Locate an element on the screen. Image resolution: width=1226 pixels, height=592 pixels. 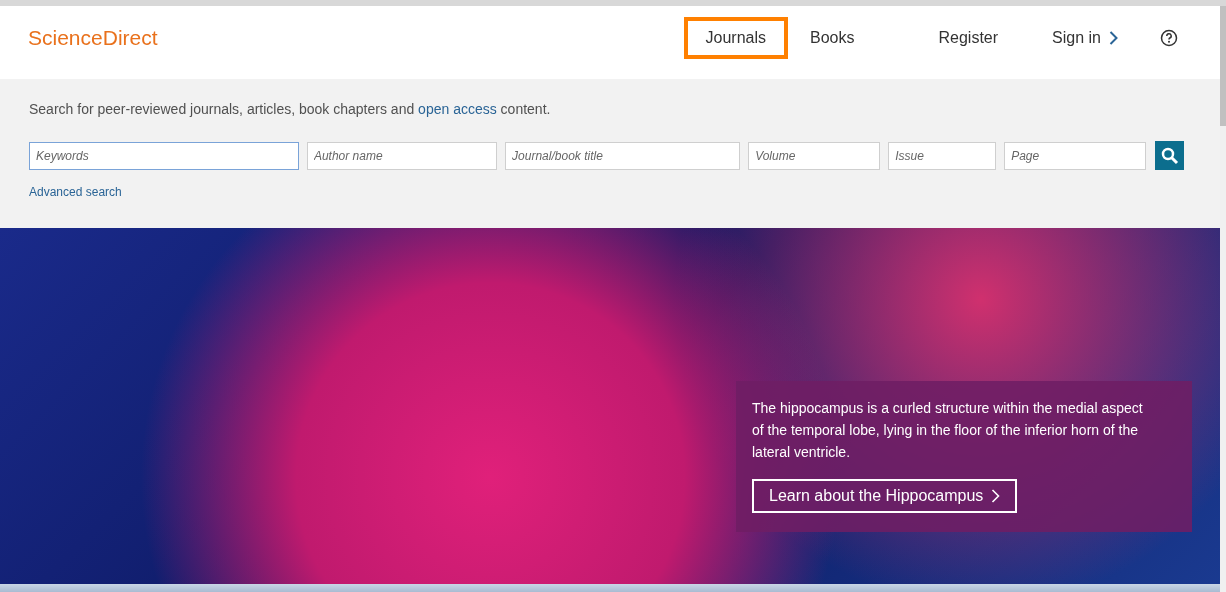
nav-link: Journals is located at coordinates (736, 37).